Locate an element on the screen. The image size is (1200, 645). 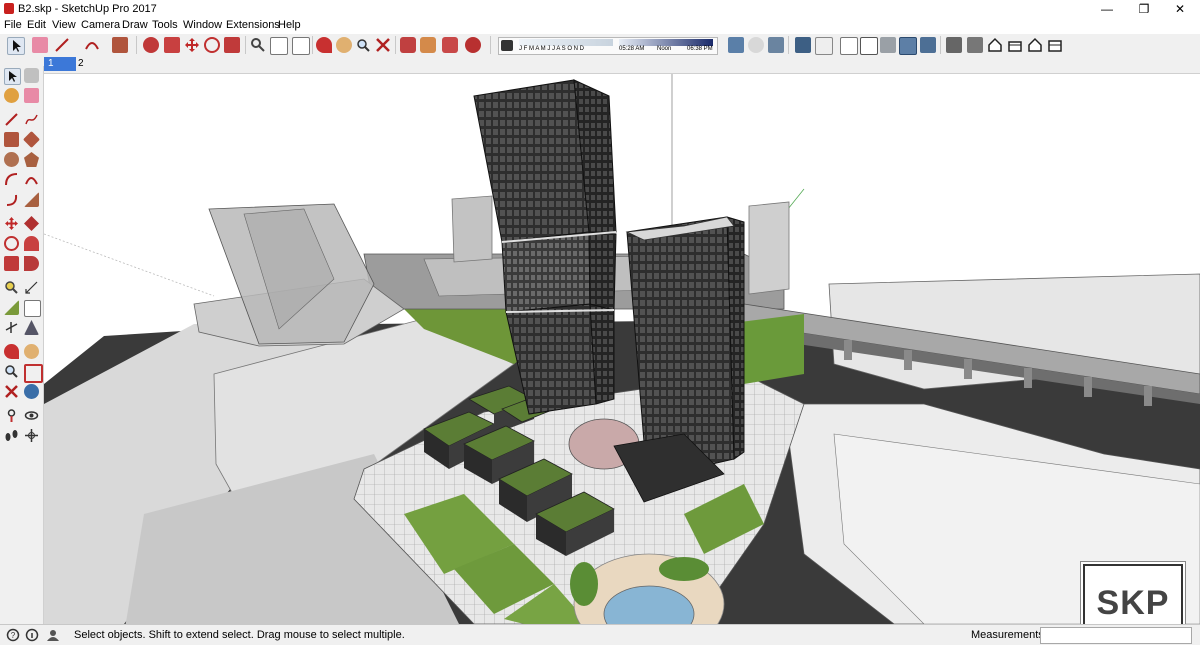
move-tool-icon is located at coordinates (192, 45).